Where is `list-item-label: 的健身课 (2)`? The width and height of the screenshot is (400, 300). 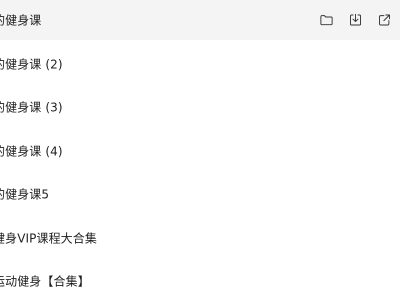 list-item-label: 的健身课 (2) is located at coordinates (31, 64).